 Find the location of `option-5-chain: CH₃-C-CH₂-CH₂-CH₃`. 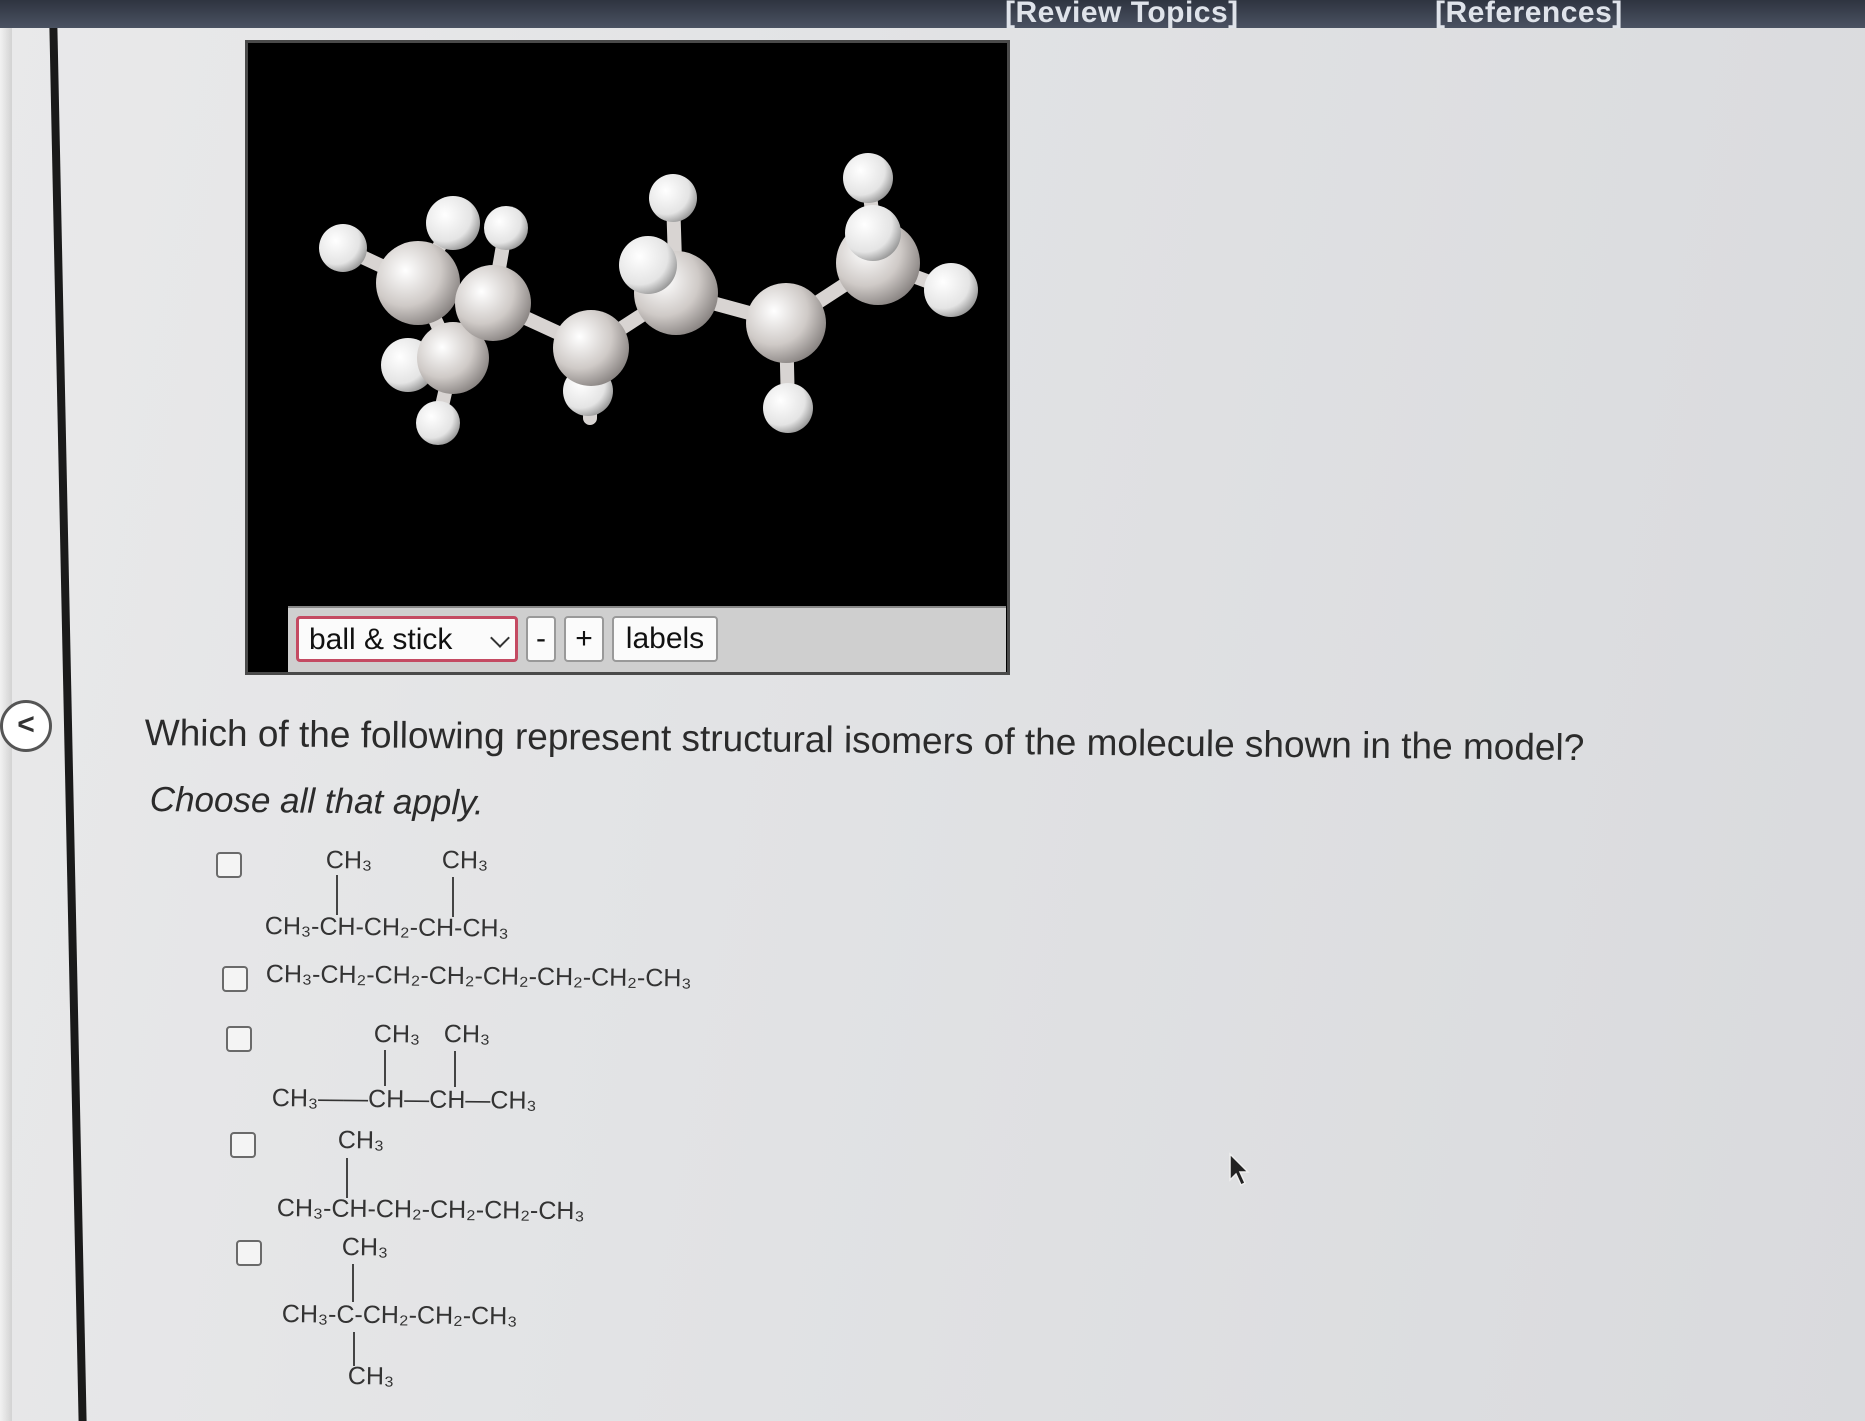

option-5-chain: CH₃-C-CH₂-CH₂-CH₃ is located at coordinates (399, 1315).